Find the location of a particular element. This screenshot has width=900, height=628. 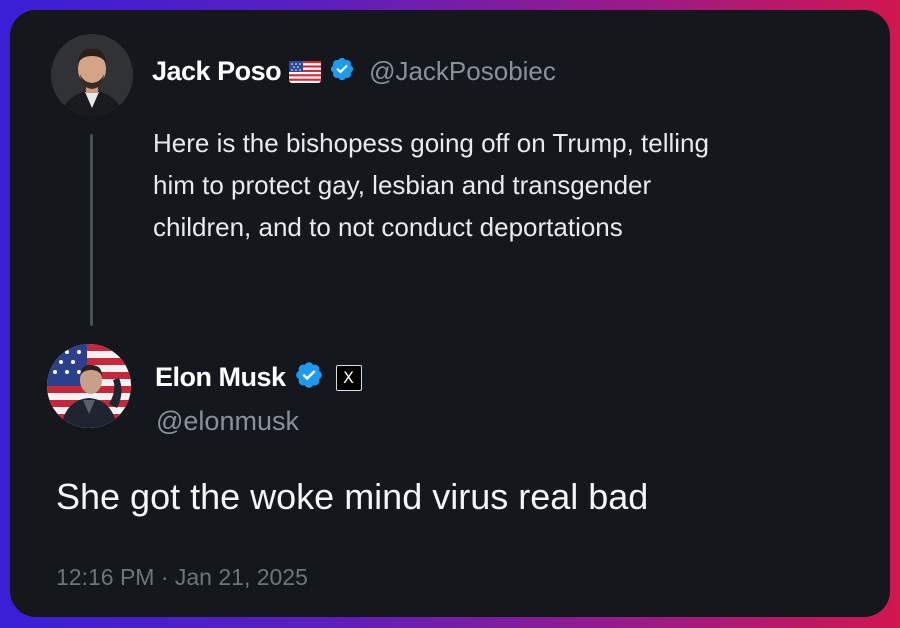

tweet-timestamp: 12:16 PM · Jan 21, 2025 is located at coordinates (182, 577).